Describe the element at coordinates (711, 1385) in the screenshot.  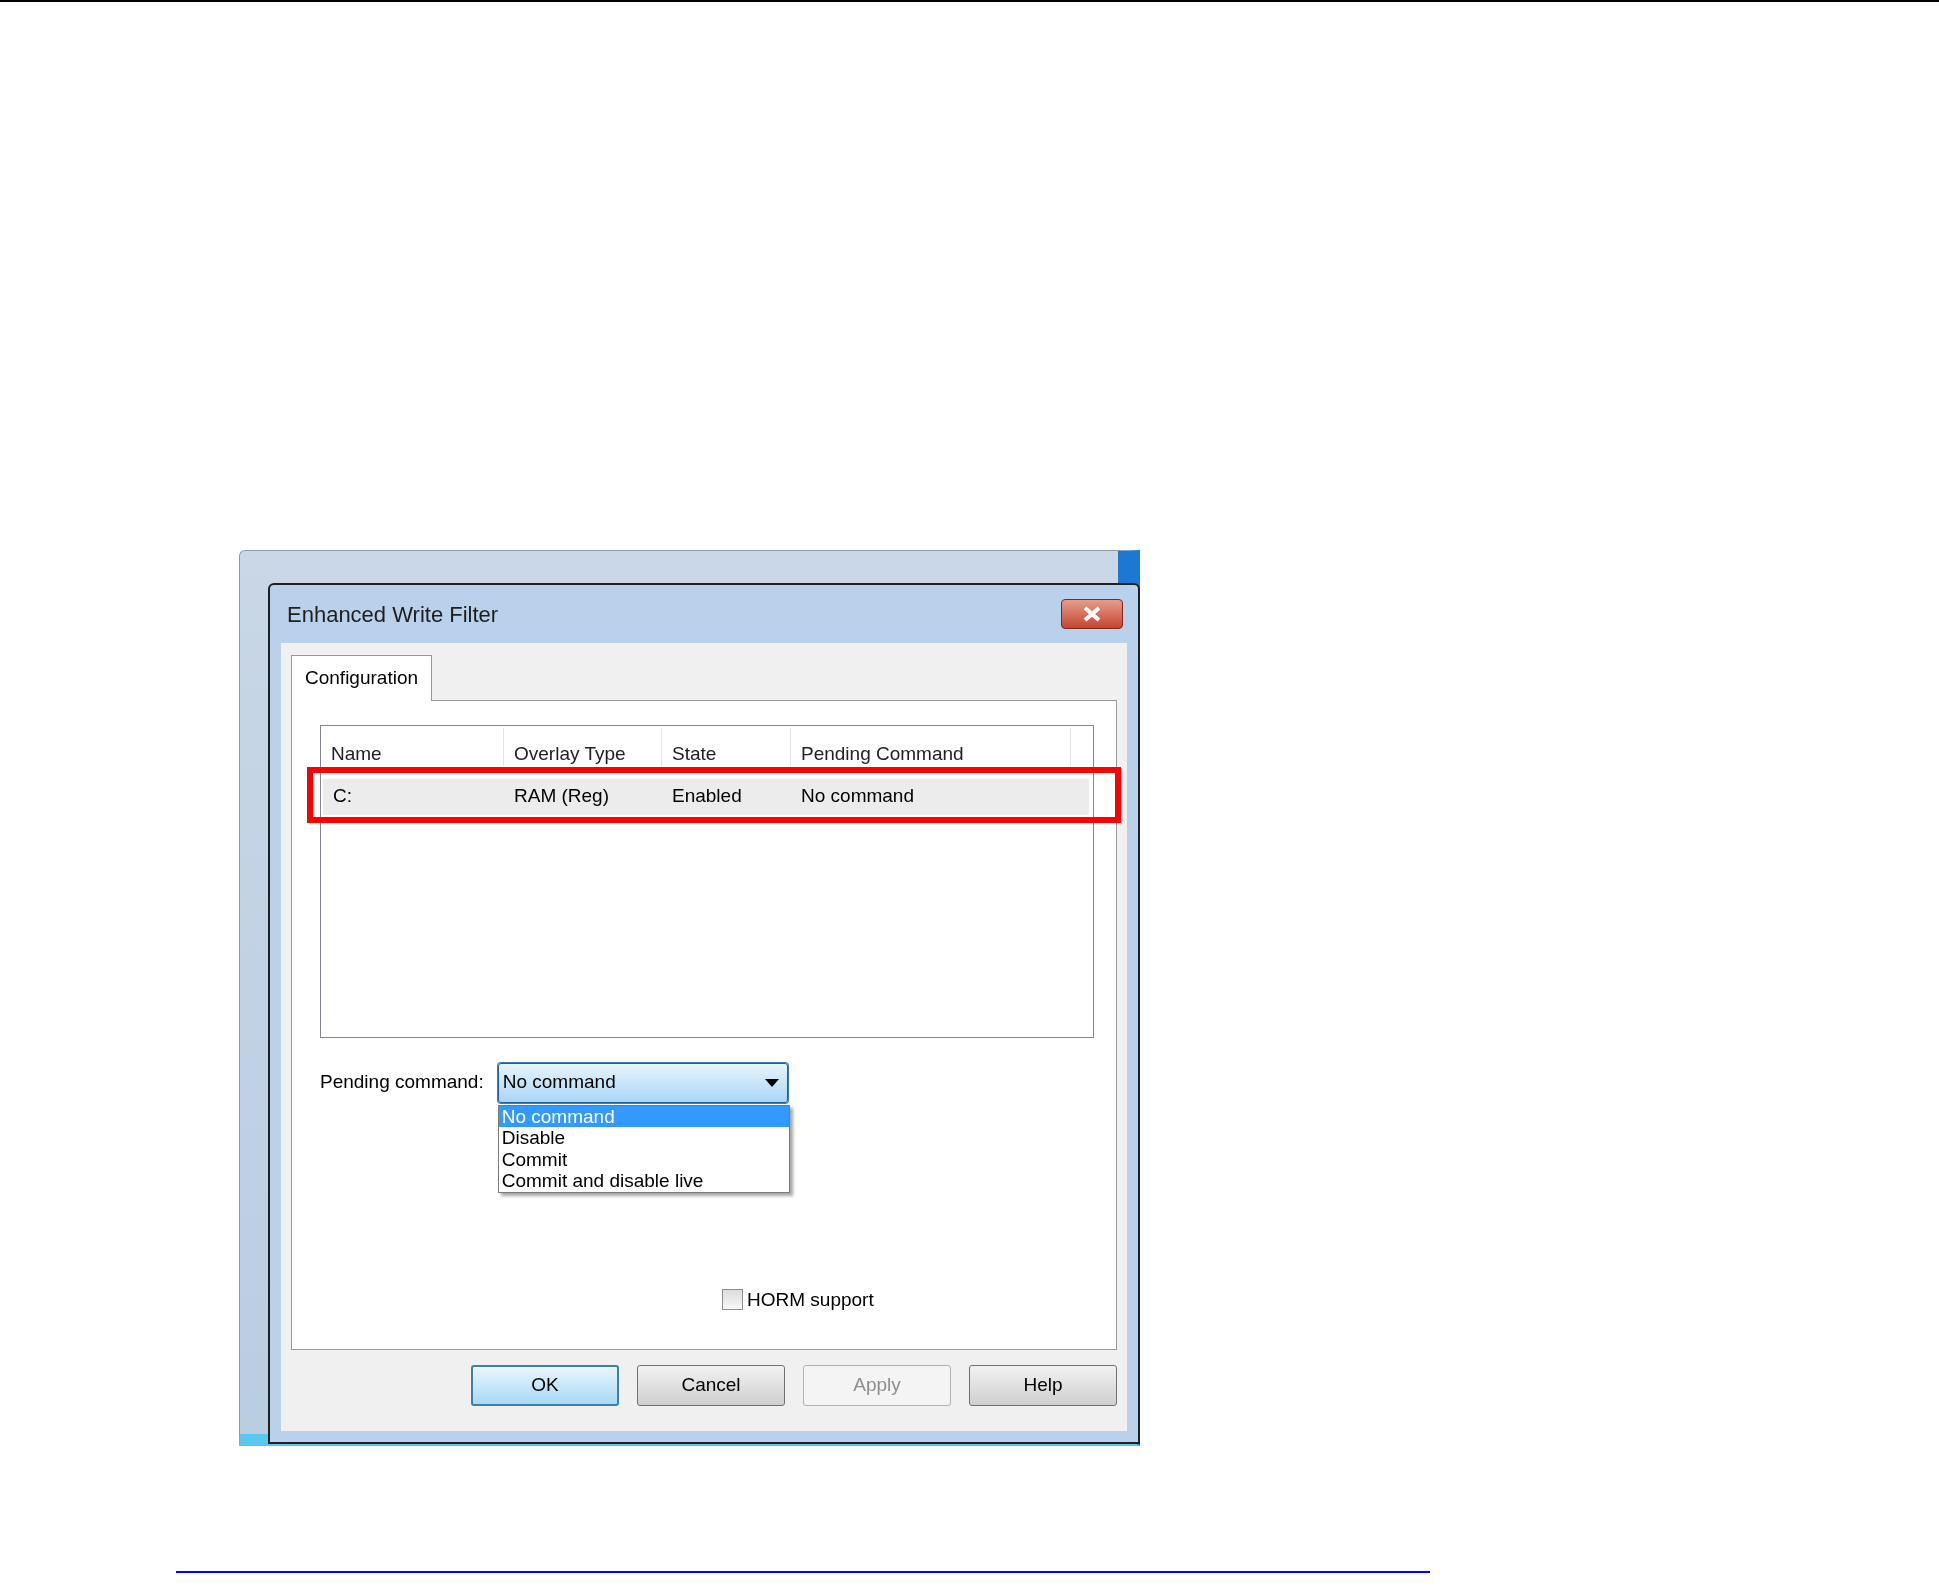
I see `dialog-button: Cancel` at that location.